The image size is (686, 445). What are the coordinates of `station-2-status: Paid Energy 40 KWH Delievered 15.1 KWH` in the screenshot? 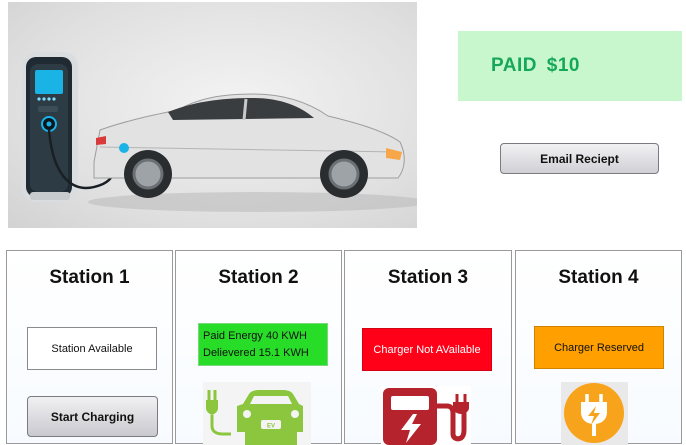 It's located at (263, 344).